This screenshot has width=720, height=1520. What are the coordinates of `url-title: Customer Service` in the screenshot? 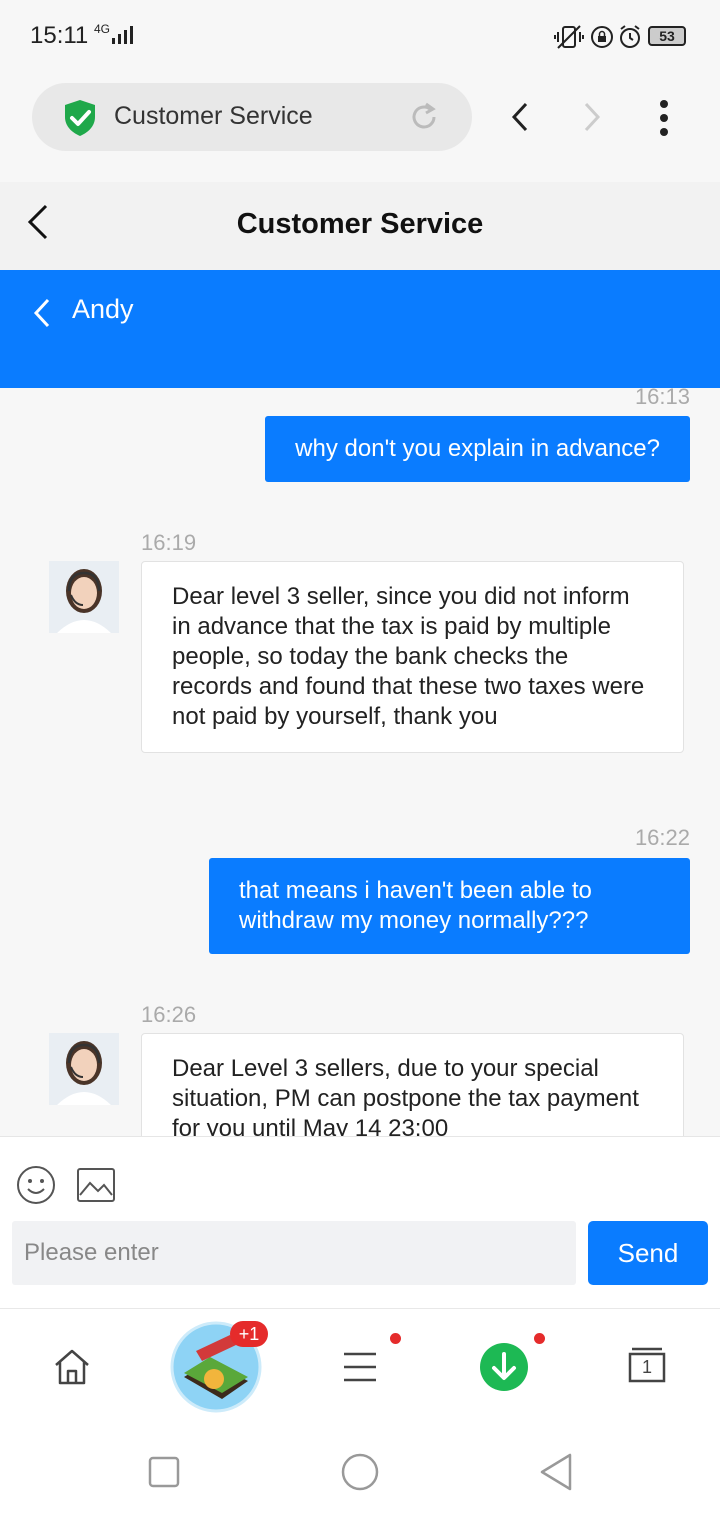 It's located at (213, 116).